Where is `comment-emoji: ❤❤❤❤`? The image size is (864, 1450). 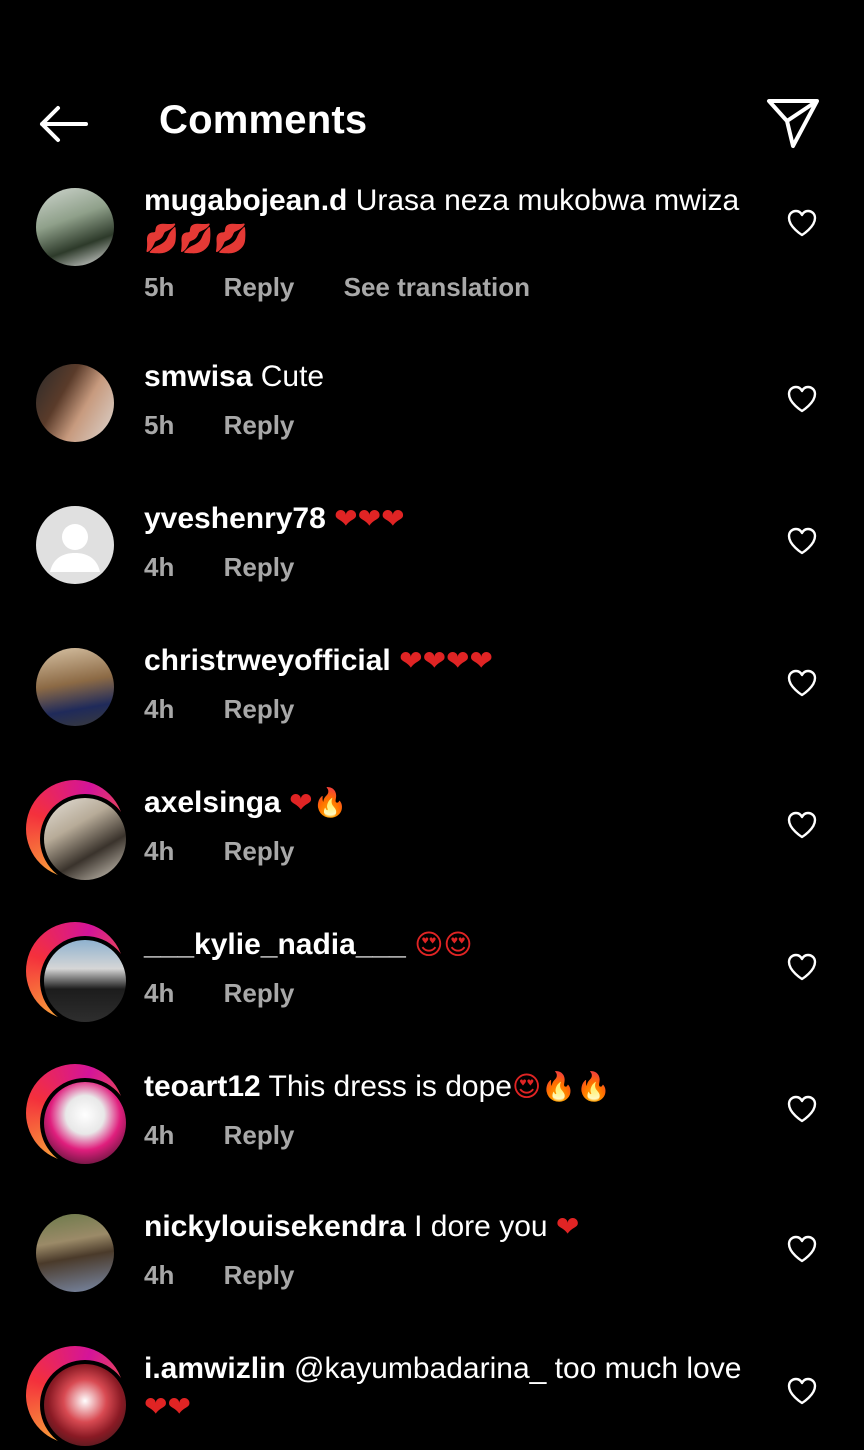 comment-emoji: ❤❤❤❤ is located at coordinates (446, 660).